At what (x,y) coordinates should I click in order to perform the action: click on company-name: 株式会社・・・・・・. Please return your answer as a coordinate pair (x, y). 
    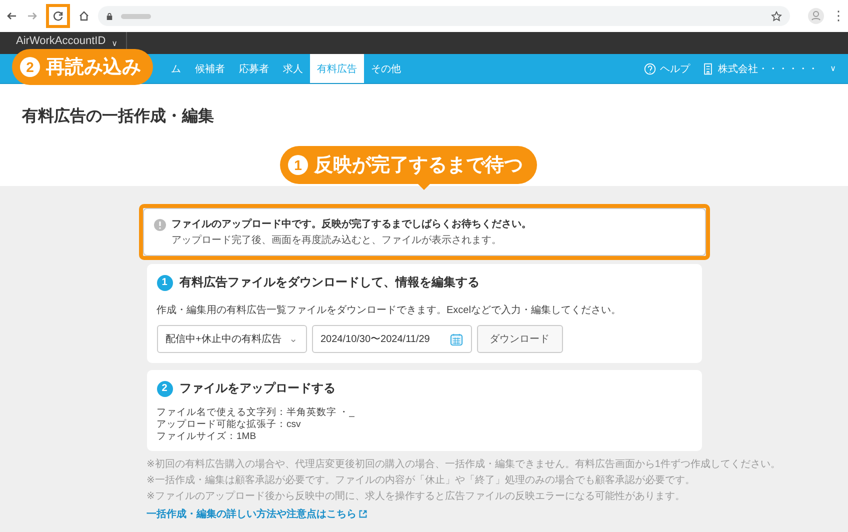
    Looking at the image, I should click on (768, 69).